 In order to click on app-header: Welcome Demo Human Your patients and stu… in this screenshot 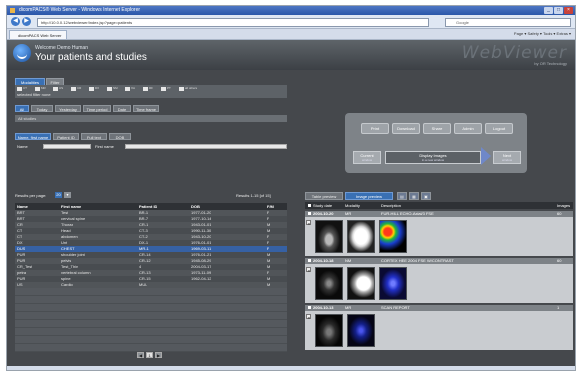, I will do `click(291, 55)`.